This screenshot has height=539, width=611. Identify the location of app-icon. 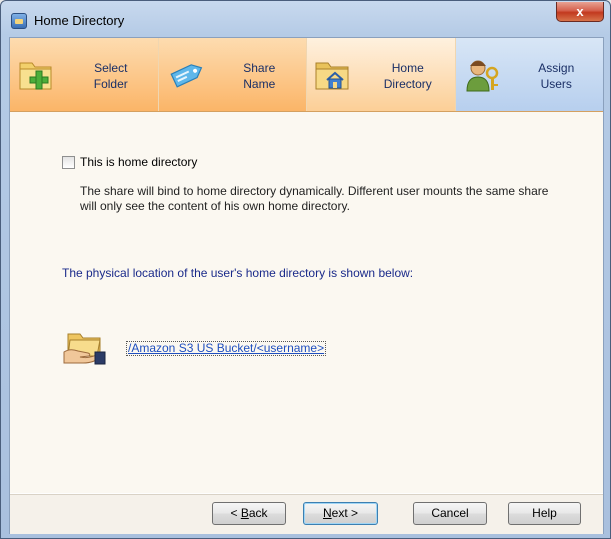
(19, 21).